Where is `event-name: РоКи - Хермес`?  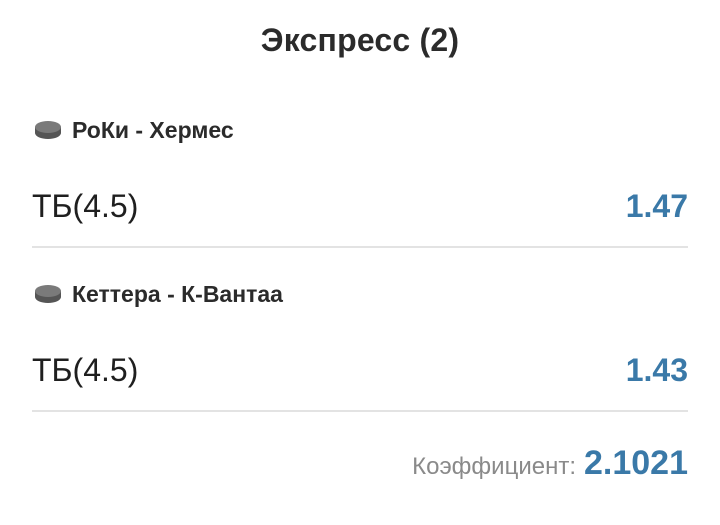
event-name: РоКи - Хермес is located at coordinates (153, 129).